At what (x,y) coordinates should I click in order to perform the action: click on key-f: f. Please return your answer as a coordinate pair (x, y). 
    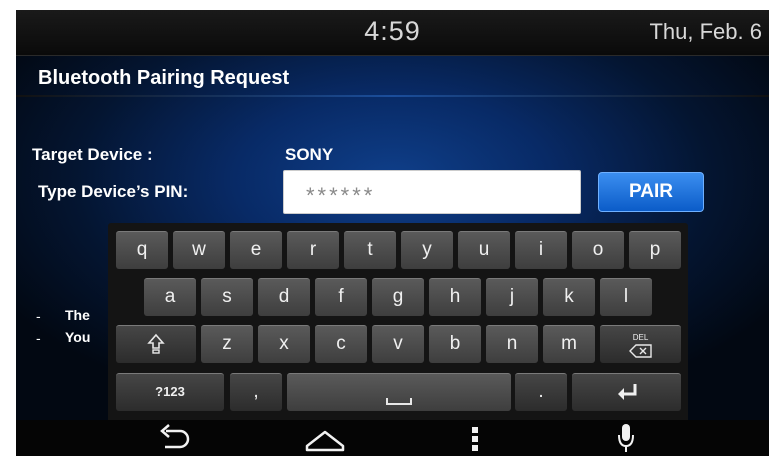
    Looking at the image, I should click on (341, 297).